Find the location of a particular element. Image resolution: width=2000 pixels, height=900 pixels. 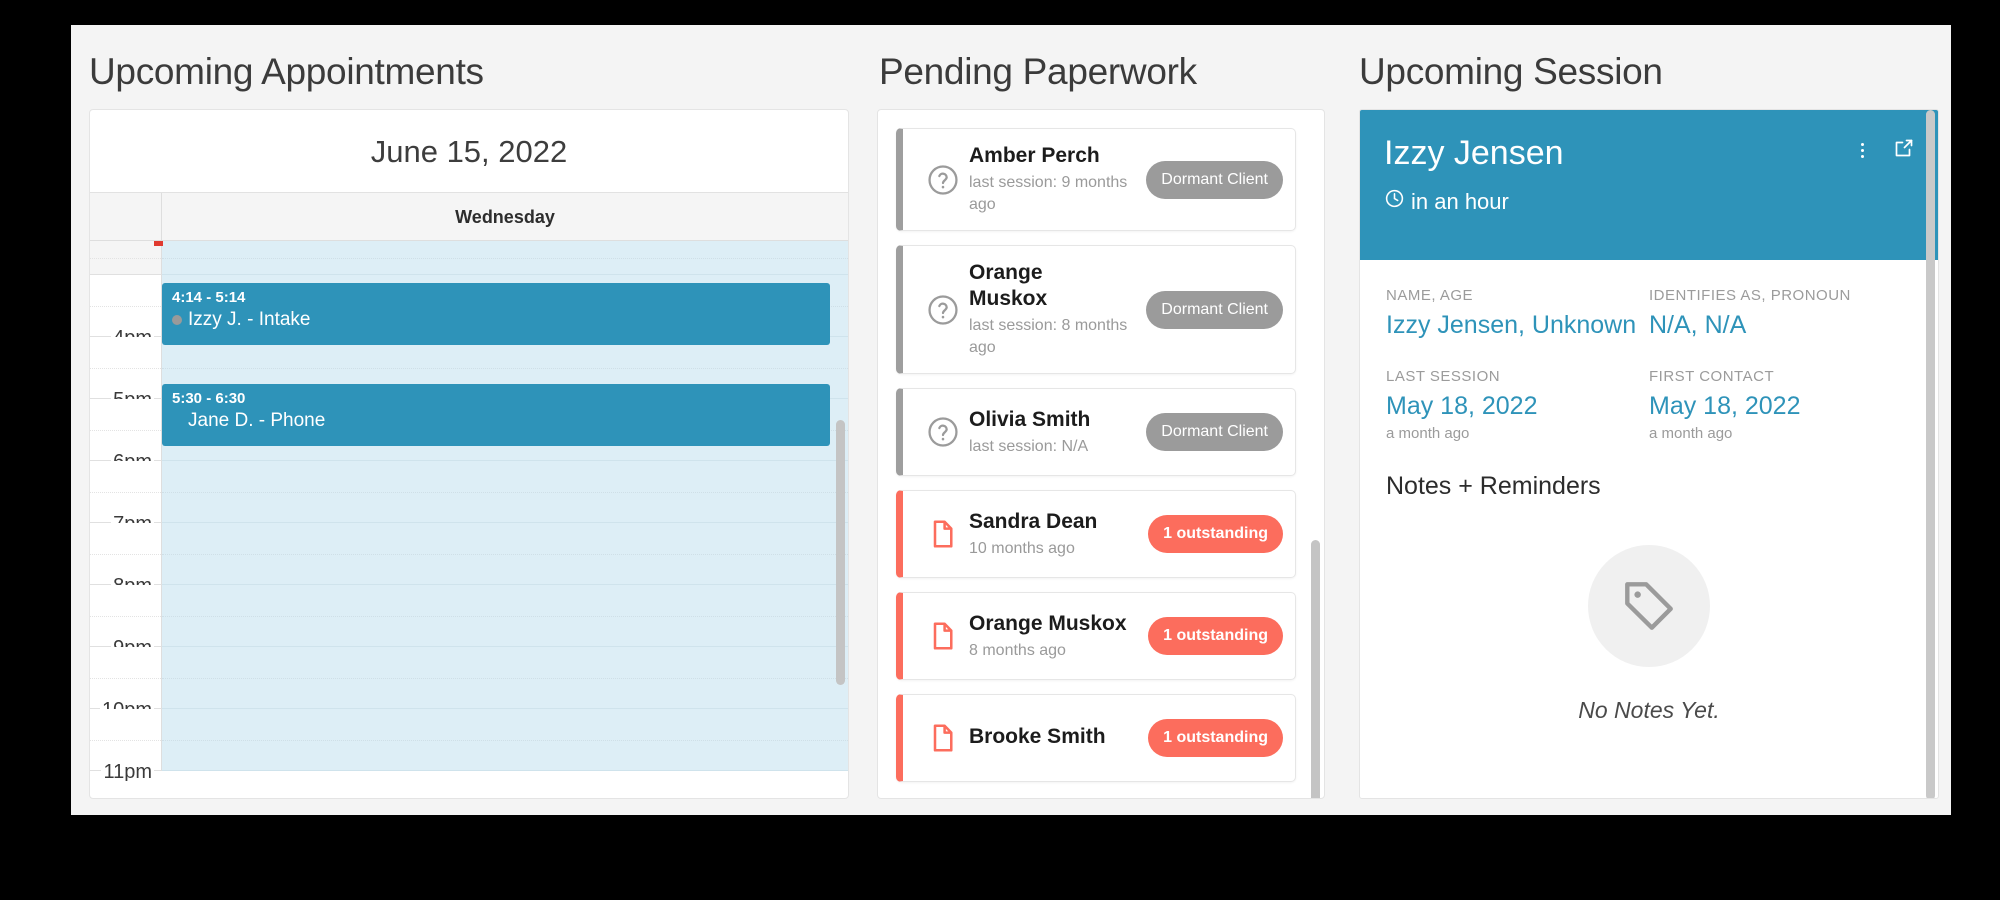

calendar-hour-row is located at coordinates (469, 258).